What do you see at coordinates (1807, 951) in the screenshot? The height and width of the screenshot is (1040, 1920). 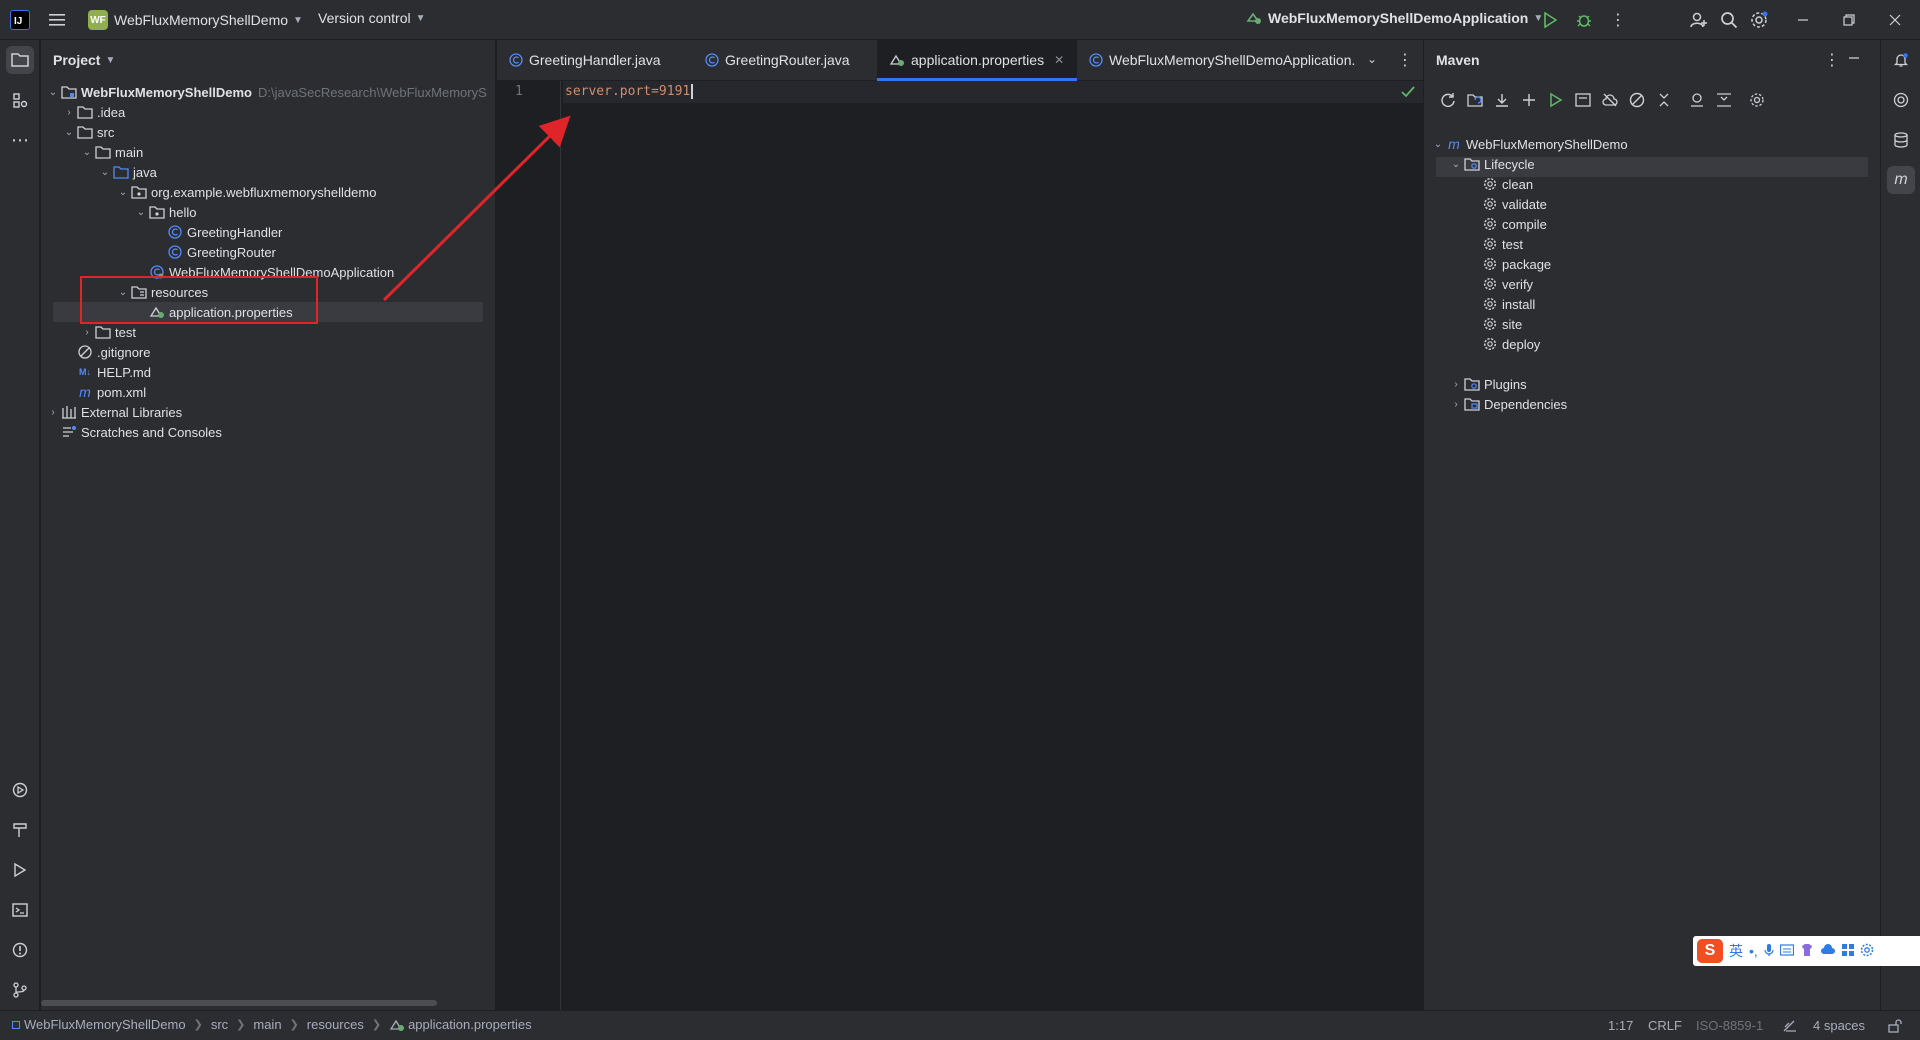 I see `skin-icon` at bounding box center [1807, 951].